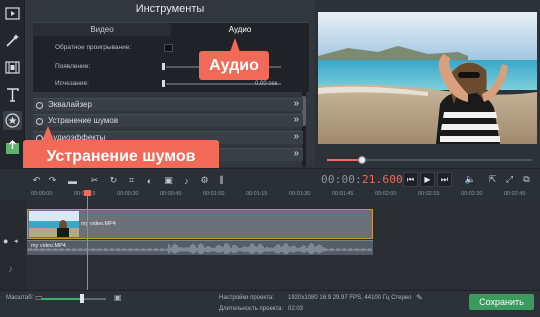 The image size is (540, 317). I want to click on rotate-icon: ↻, so click(113, 180).